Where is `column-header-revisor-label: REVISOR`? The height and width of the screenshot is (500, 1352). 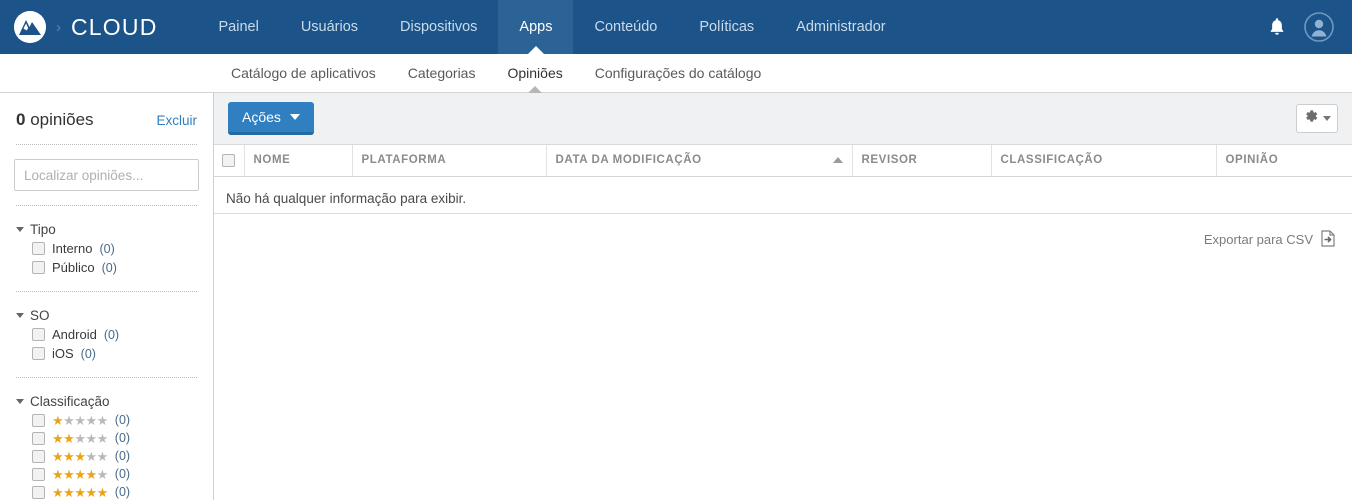
column-header-revisor-label: REVISOR is located at coordinates (889, 160).